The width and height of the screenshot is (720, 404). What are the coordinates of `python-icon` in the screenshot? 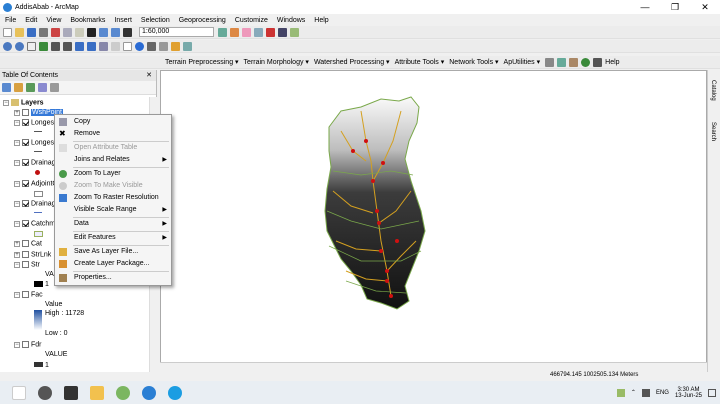 It's located at (282, 32).